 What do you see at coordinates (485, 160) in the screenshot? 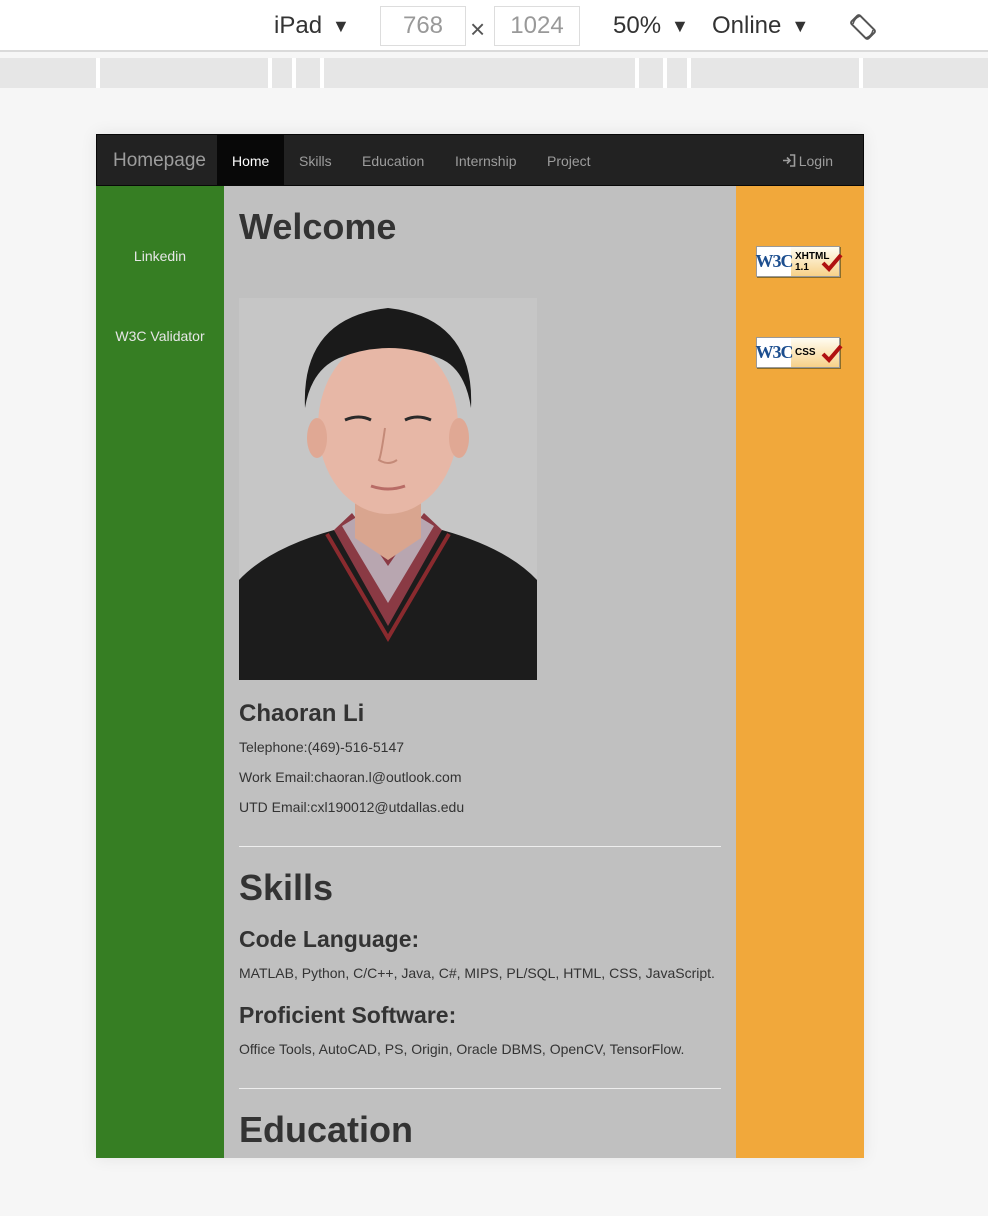
I see `nav-internship: Internship` at bounding box center [485, 160].